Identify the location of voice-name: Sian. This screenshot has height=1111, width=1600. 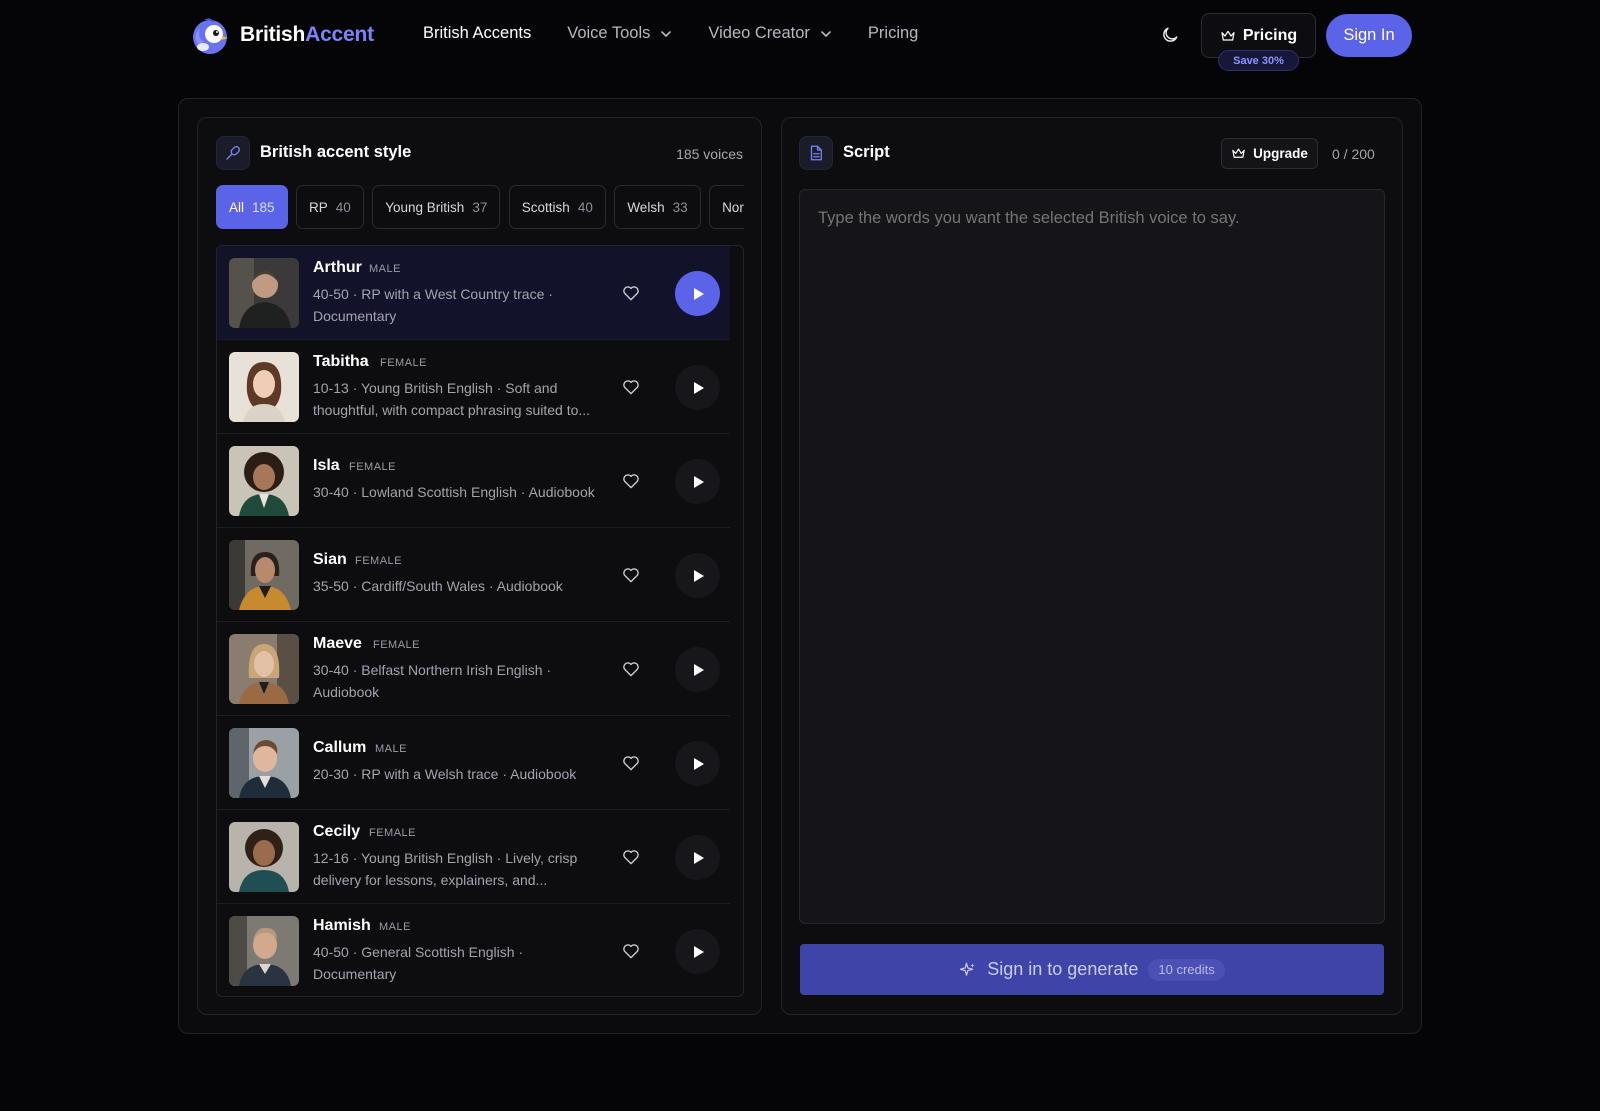
(330, 559).